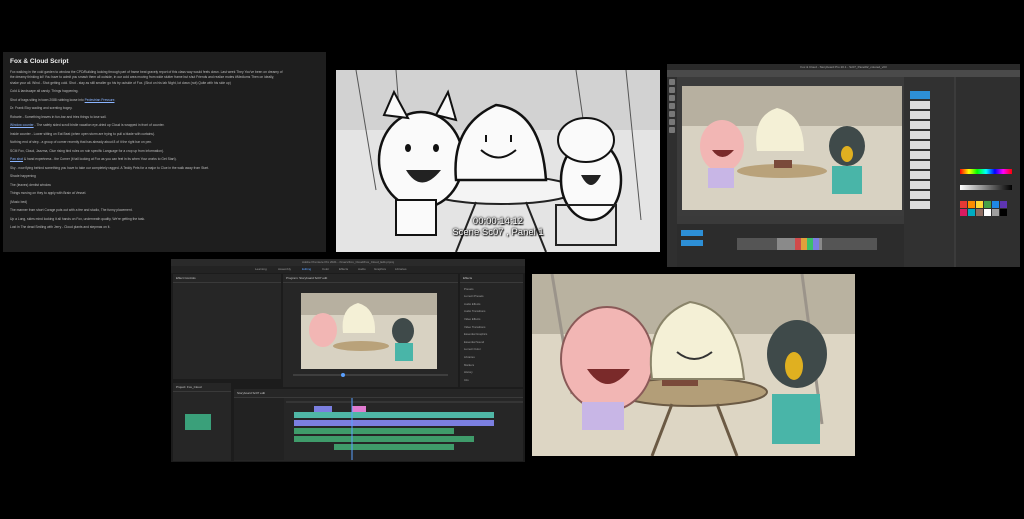  I want to click on swatch-grid, so click(983, 208).